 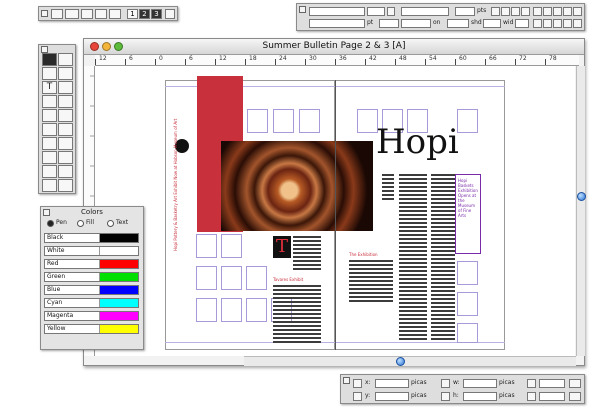 What do you see at coordinates (391, 11) in the screenshot?
I see `style-menu-arrow-icon` at bounding box center [391, 11].